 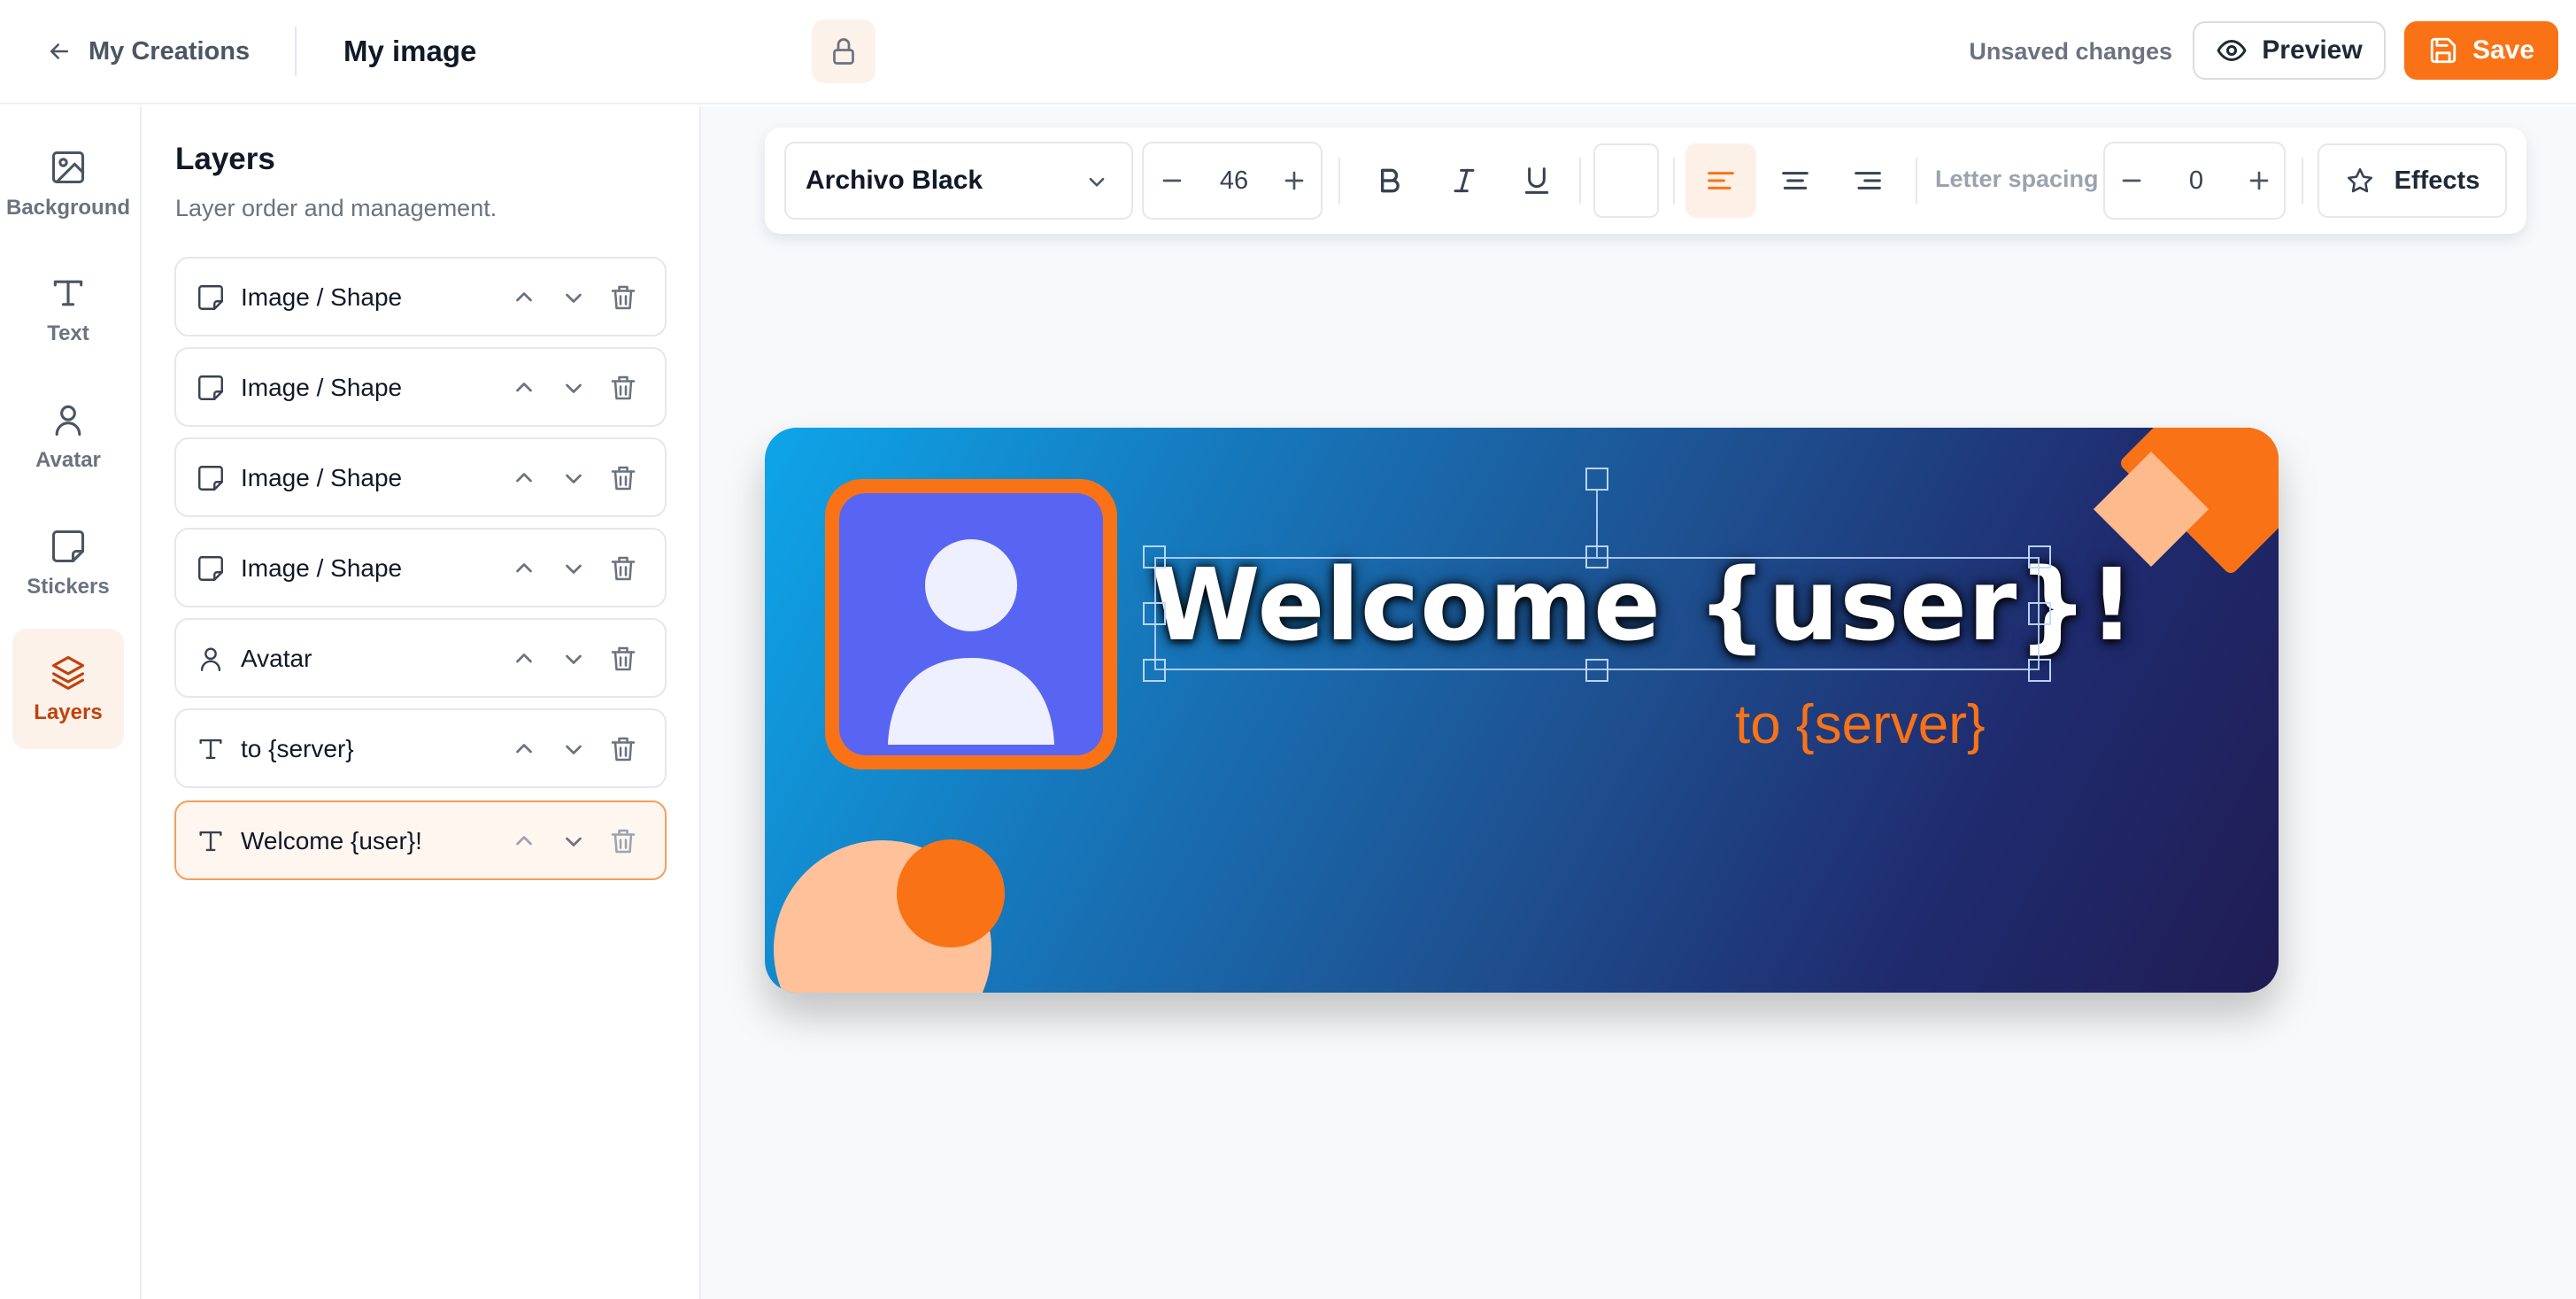 I want to click on italic-icon, so click(x=1464, y=180).